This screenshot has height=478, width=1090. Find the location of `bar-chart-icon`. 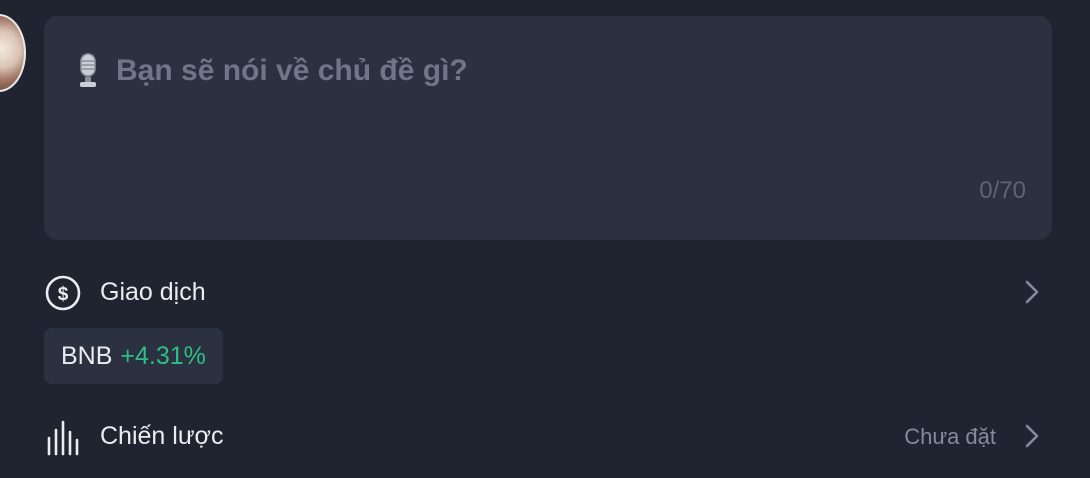

bar-chart-icon is located at coordinates (63, 438).